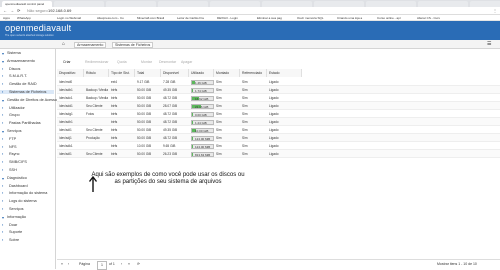 The width and height of the screenshot is (500, 270). I want to click on sidebar-item-label: Diagnóstico, so click(17, 177).